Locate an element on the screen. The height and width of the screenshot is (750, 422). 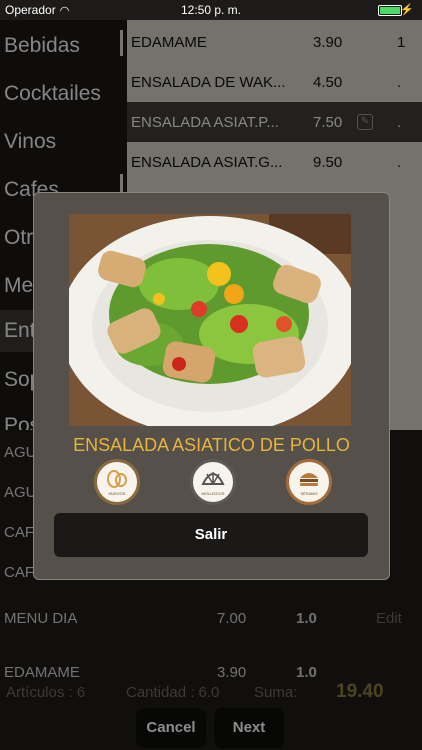
dish-title: ENSALADA ASIATICO DE POLLO is located at coordinates (211, 445).